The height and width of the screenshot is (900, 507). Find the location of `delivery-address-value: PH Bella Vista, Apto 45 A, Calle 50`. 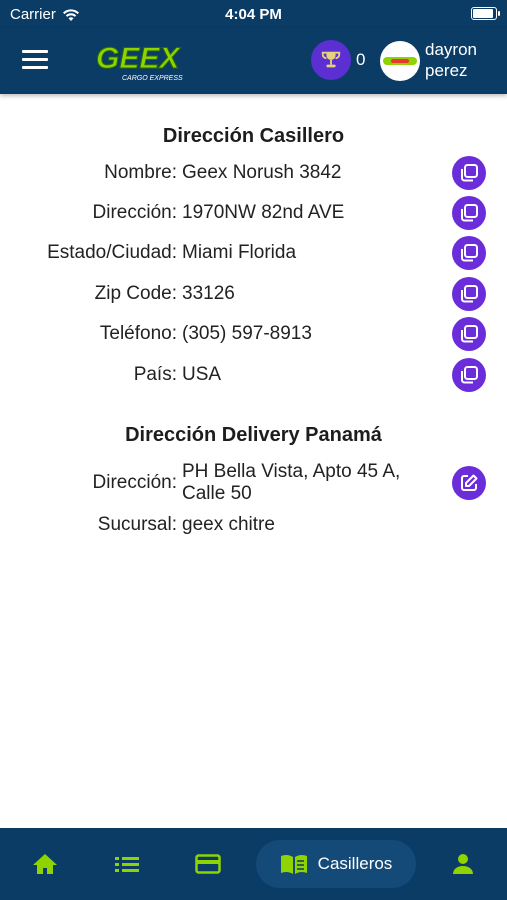

delivery-address-value: PH Bella Vista, Apto 45 A, Calle 50 is located at coordinates (291, 482).